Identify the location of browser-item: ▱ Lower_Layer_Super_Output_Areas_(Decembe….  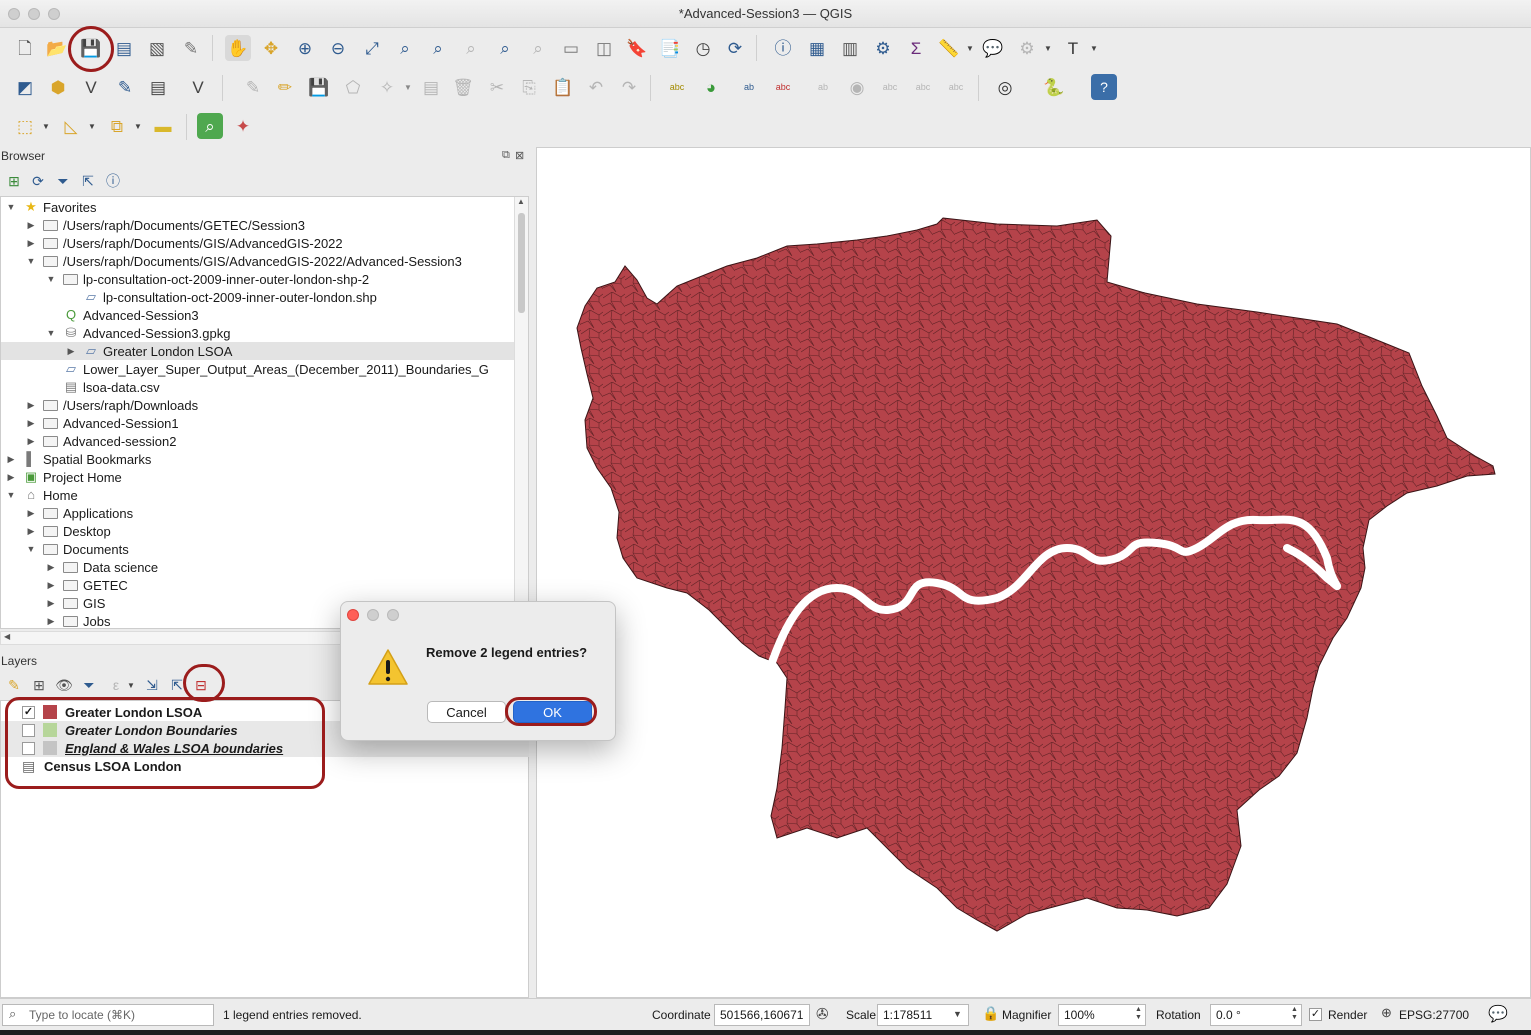
(257, 369).